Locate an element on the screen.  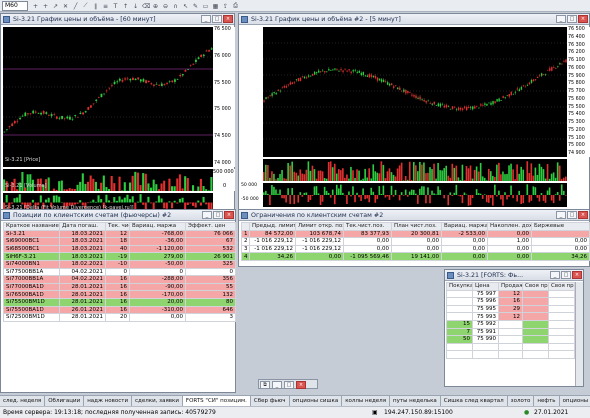
eraser-icon: ⌫ is located at coordinates (146, 6).